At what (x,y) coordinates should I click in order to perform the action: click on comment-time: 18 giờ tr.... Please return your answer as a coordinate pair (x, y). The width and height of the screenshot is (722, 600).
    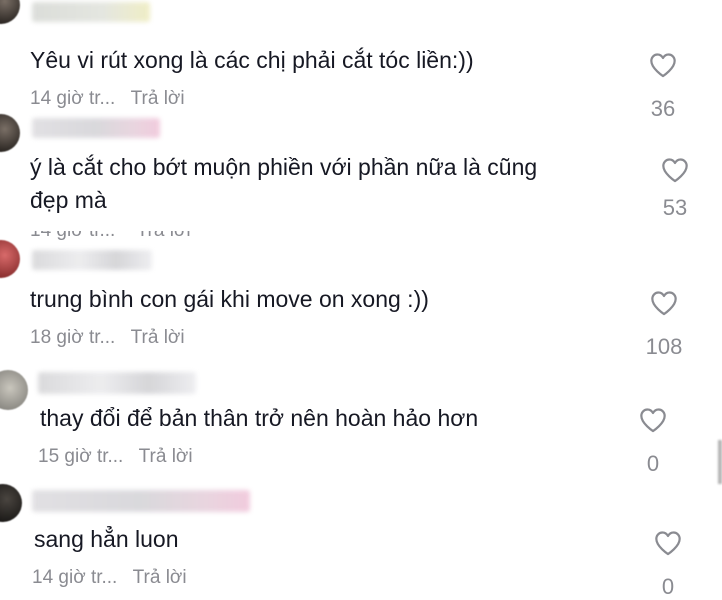
    Looking at the image, I should click on (73, 337).